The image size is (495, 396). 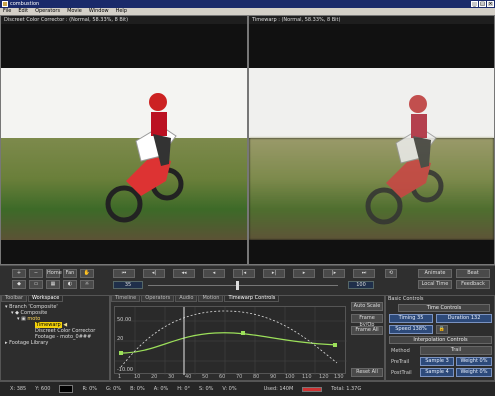 What do you see at coordinates (482, 4) in the screenshot?
I see `maximize-icon: □` at bounding box center [482, 4].